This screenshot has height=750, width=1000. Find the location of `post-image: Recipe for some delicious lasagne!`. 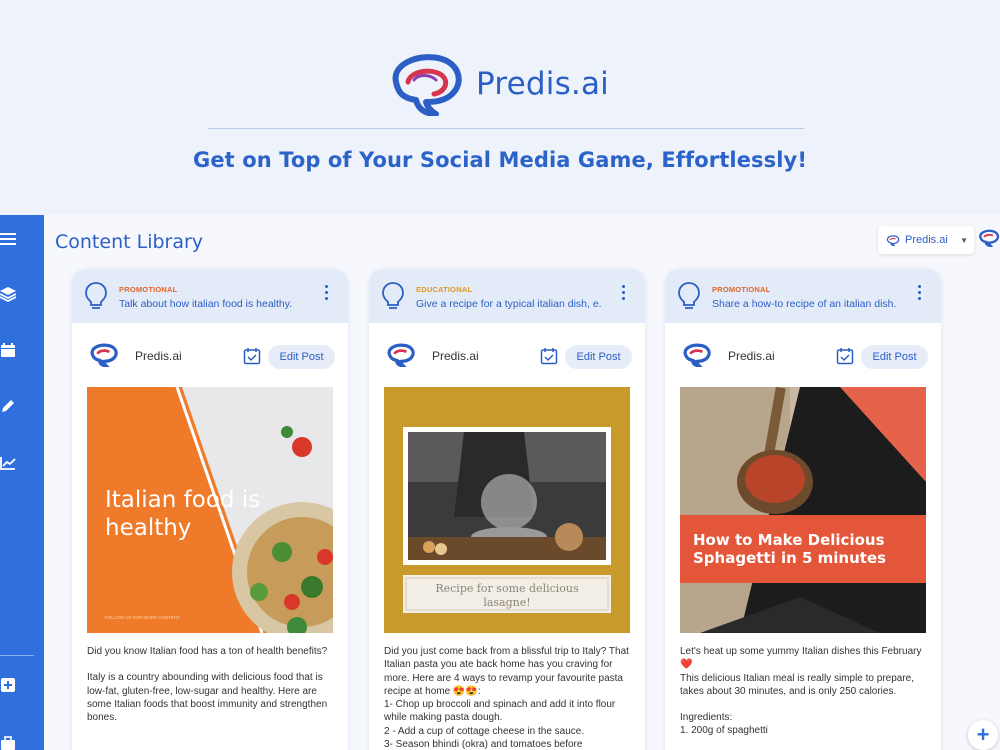

post-image: Recipe for some delicious lasagne! is located at coordinates (507, 510).